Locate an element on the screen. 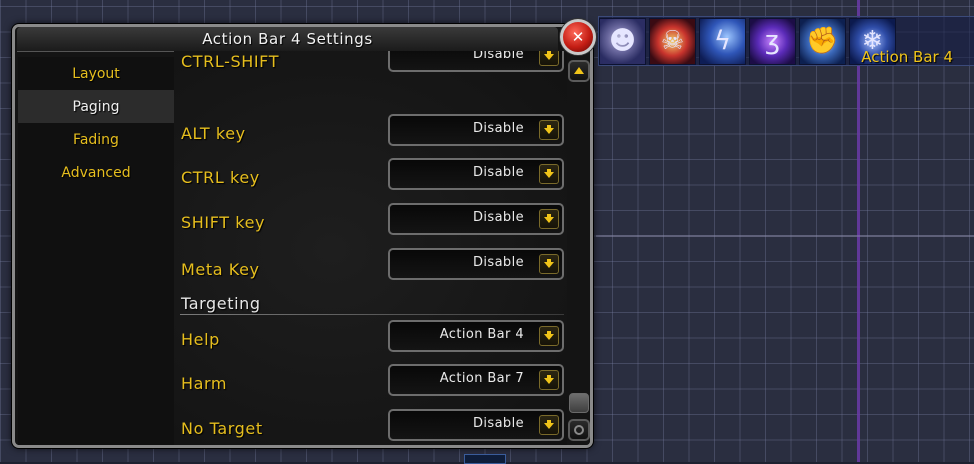 Image resolution: width=974 pixels, height=464 pixels. ctrl-key-dropdown: Disable is located at coordinates (476, 174).